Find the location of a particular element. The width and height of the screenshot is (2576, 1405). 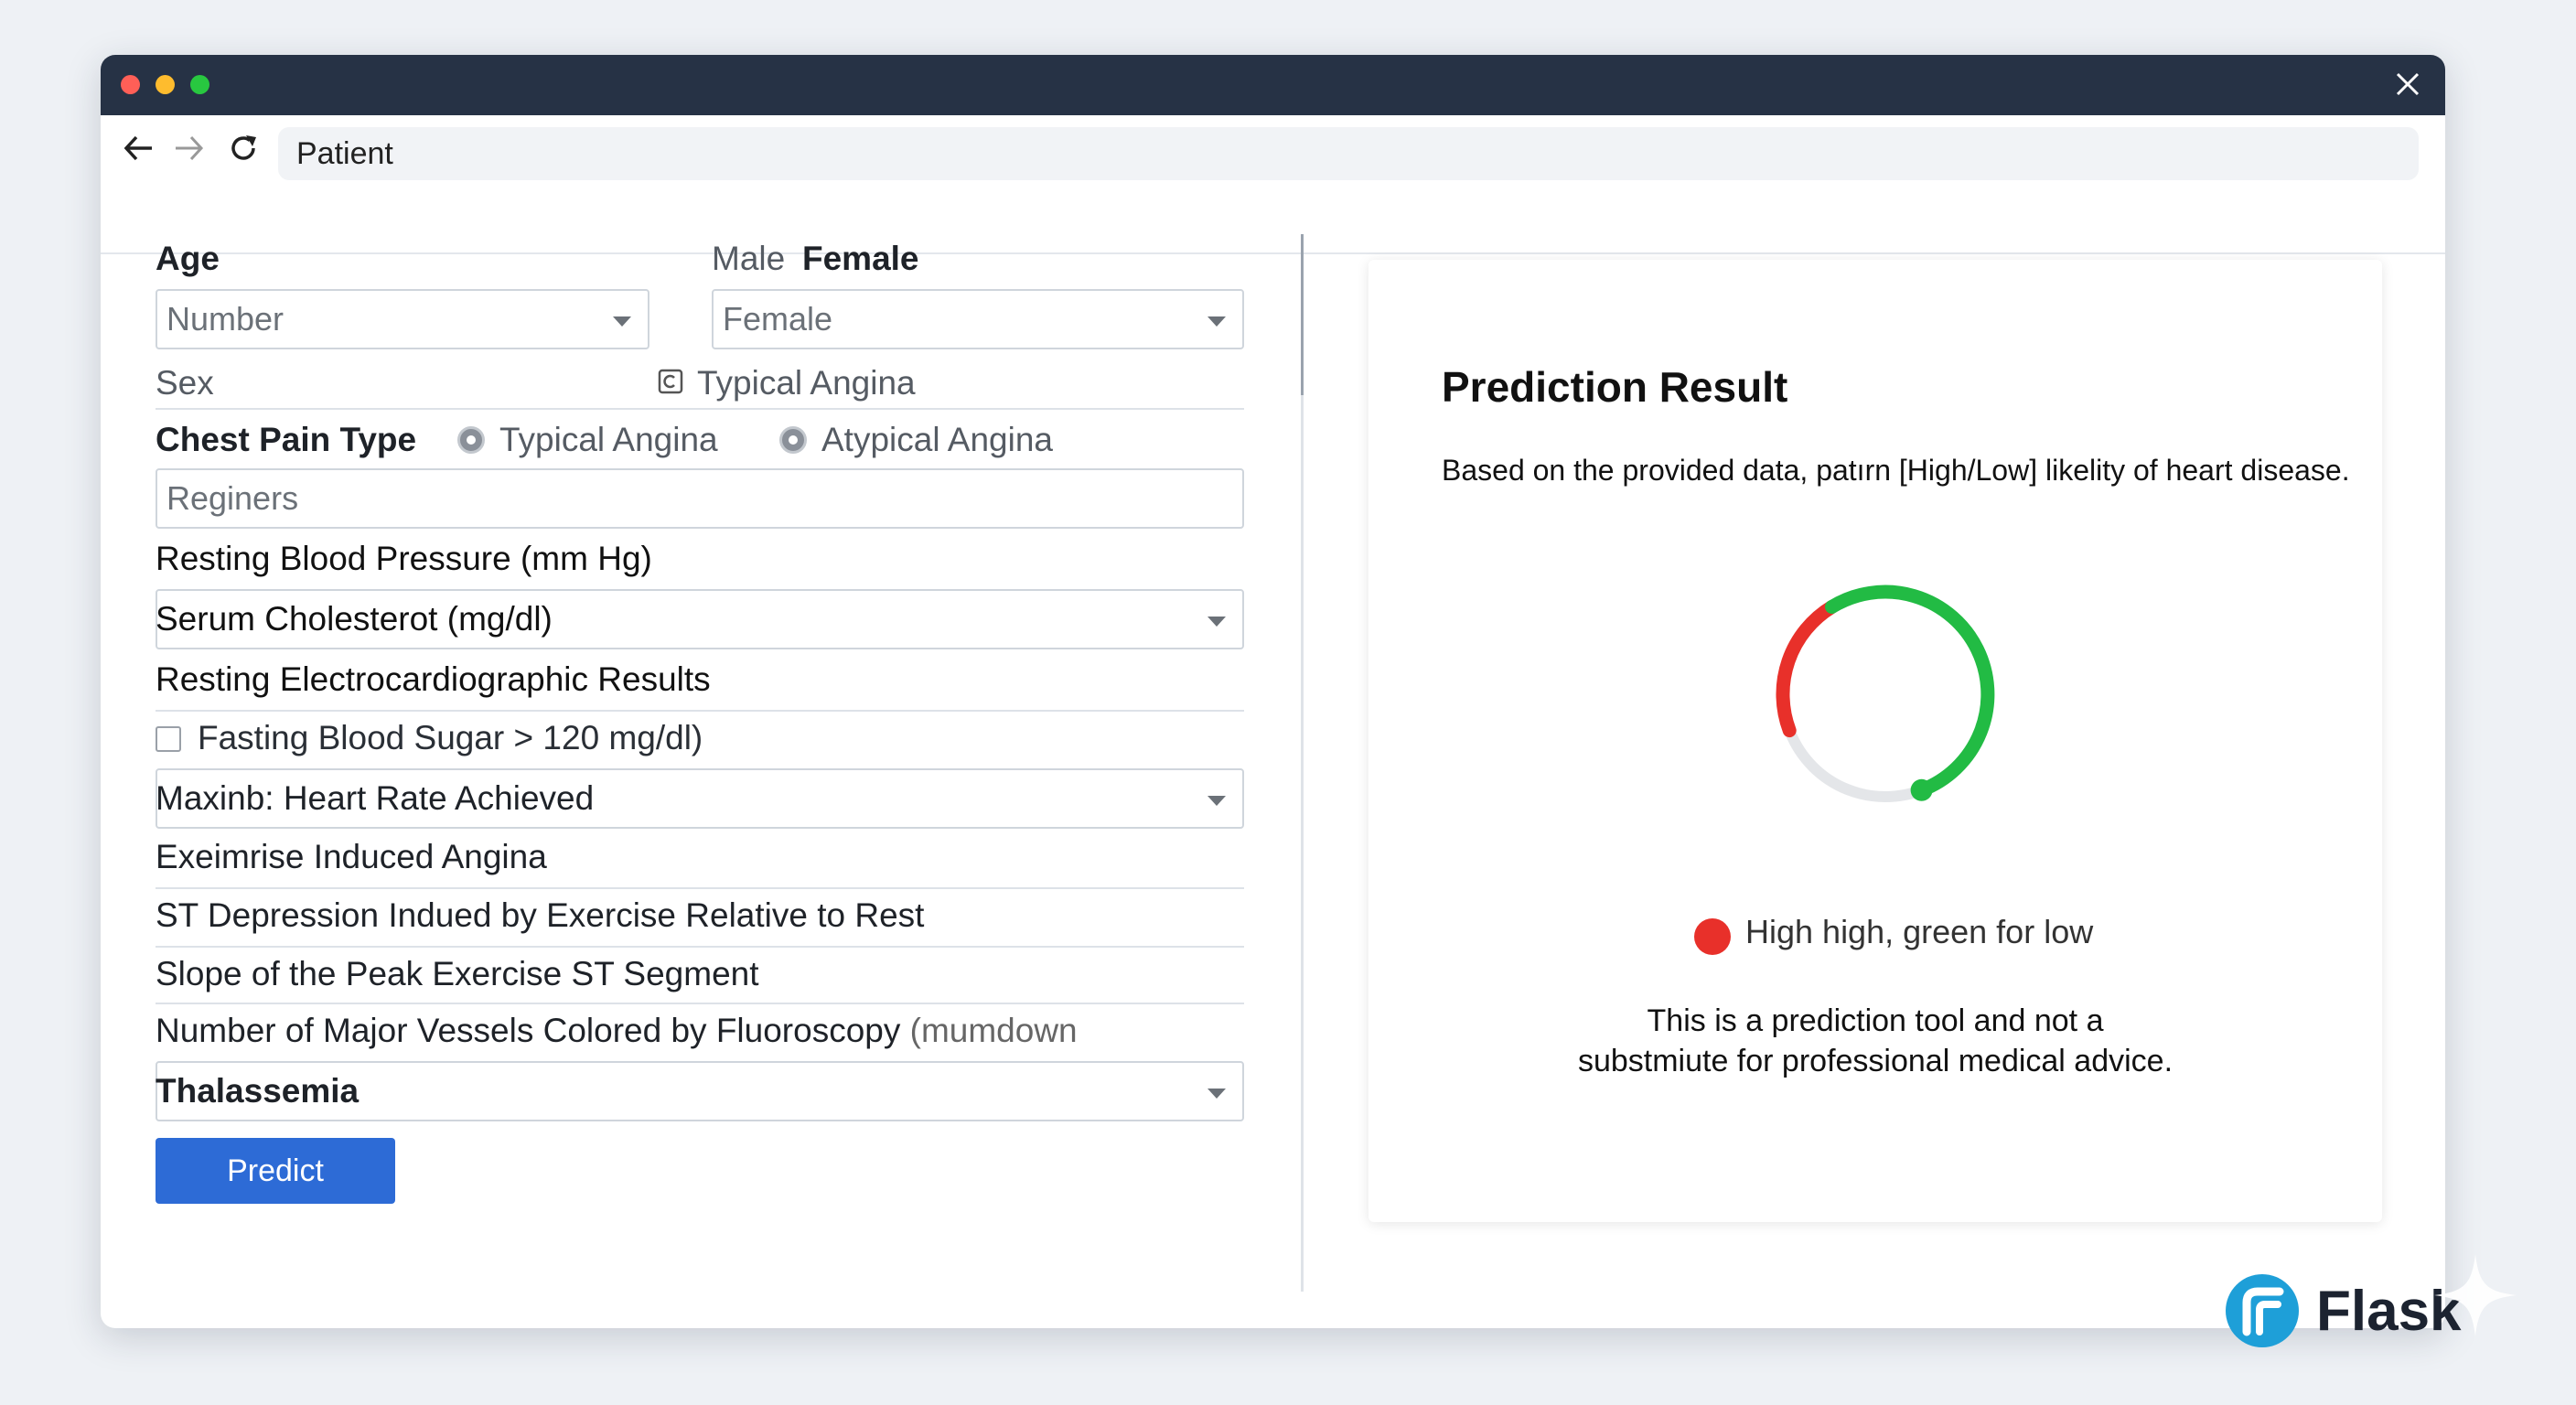

maximize-dot is located at coordinates (200, 84).